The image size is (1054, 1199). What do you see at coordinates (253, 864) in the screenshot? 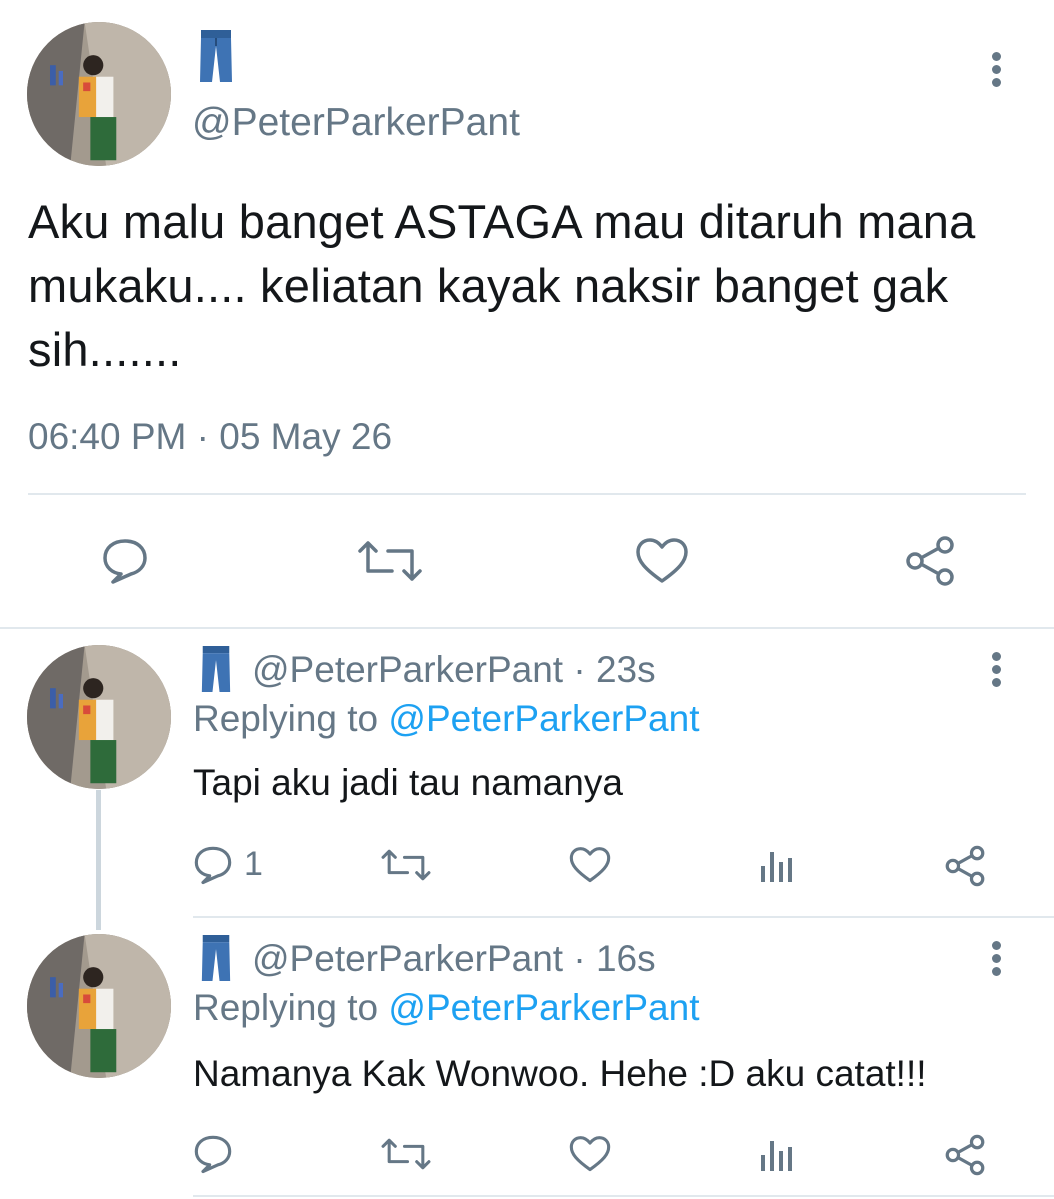
I see `reply-count: 1` at bounding box center [253, 864].